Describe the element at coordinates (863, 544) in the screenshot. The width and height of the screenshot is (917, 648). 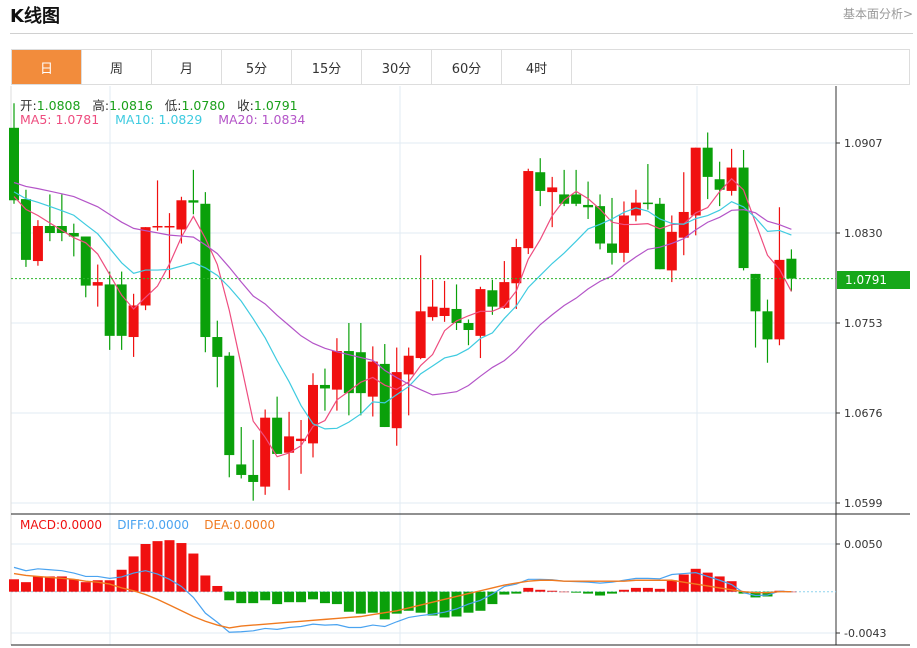
I see `macd-tick-label: 0.0050` at that location.